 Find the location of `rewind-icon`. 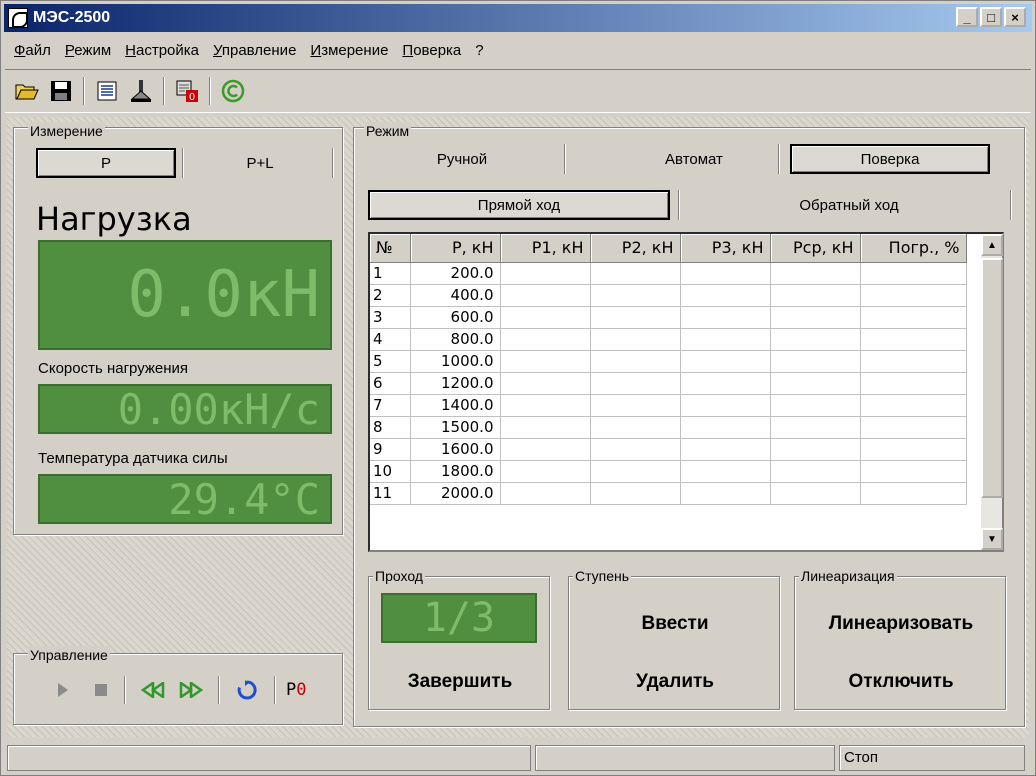

rewind-icon is located at coordinates (153, 690).